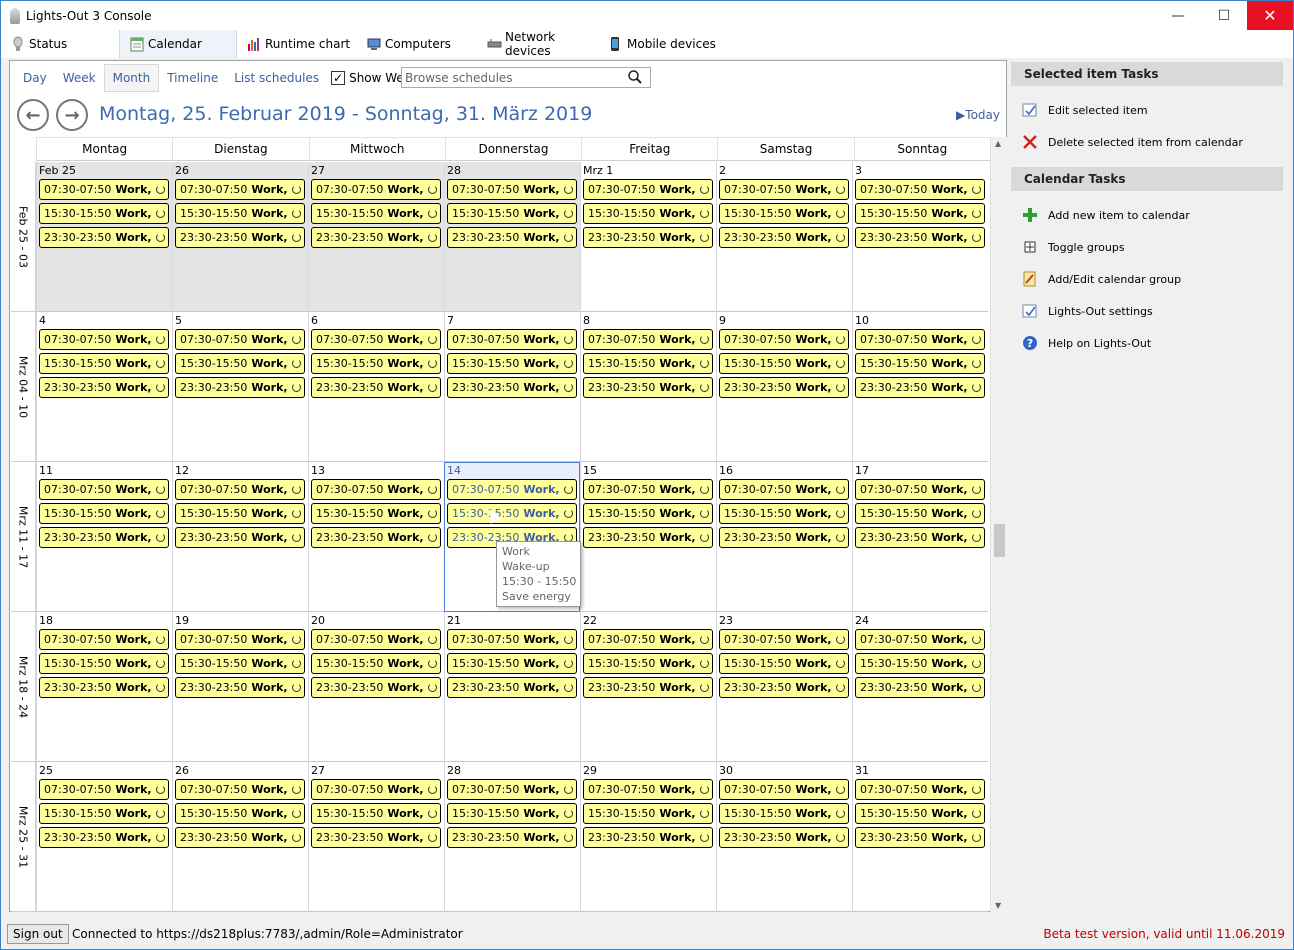  I want to click on next-arrow-icon: →, so click(72, 115).